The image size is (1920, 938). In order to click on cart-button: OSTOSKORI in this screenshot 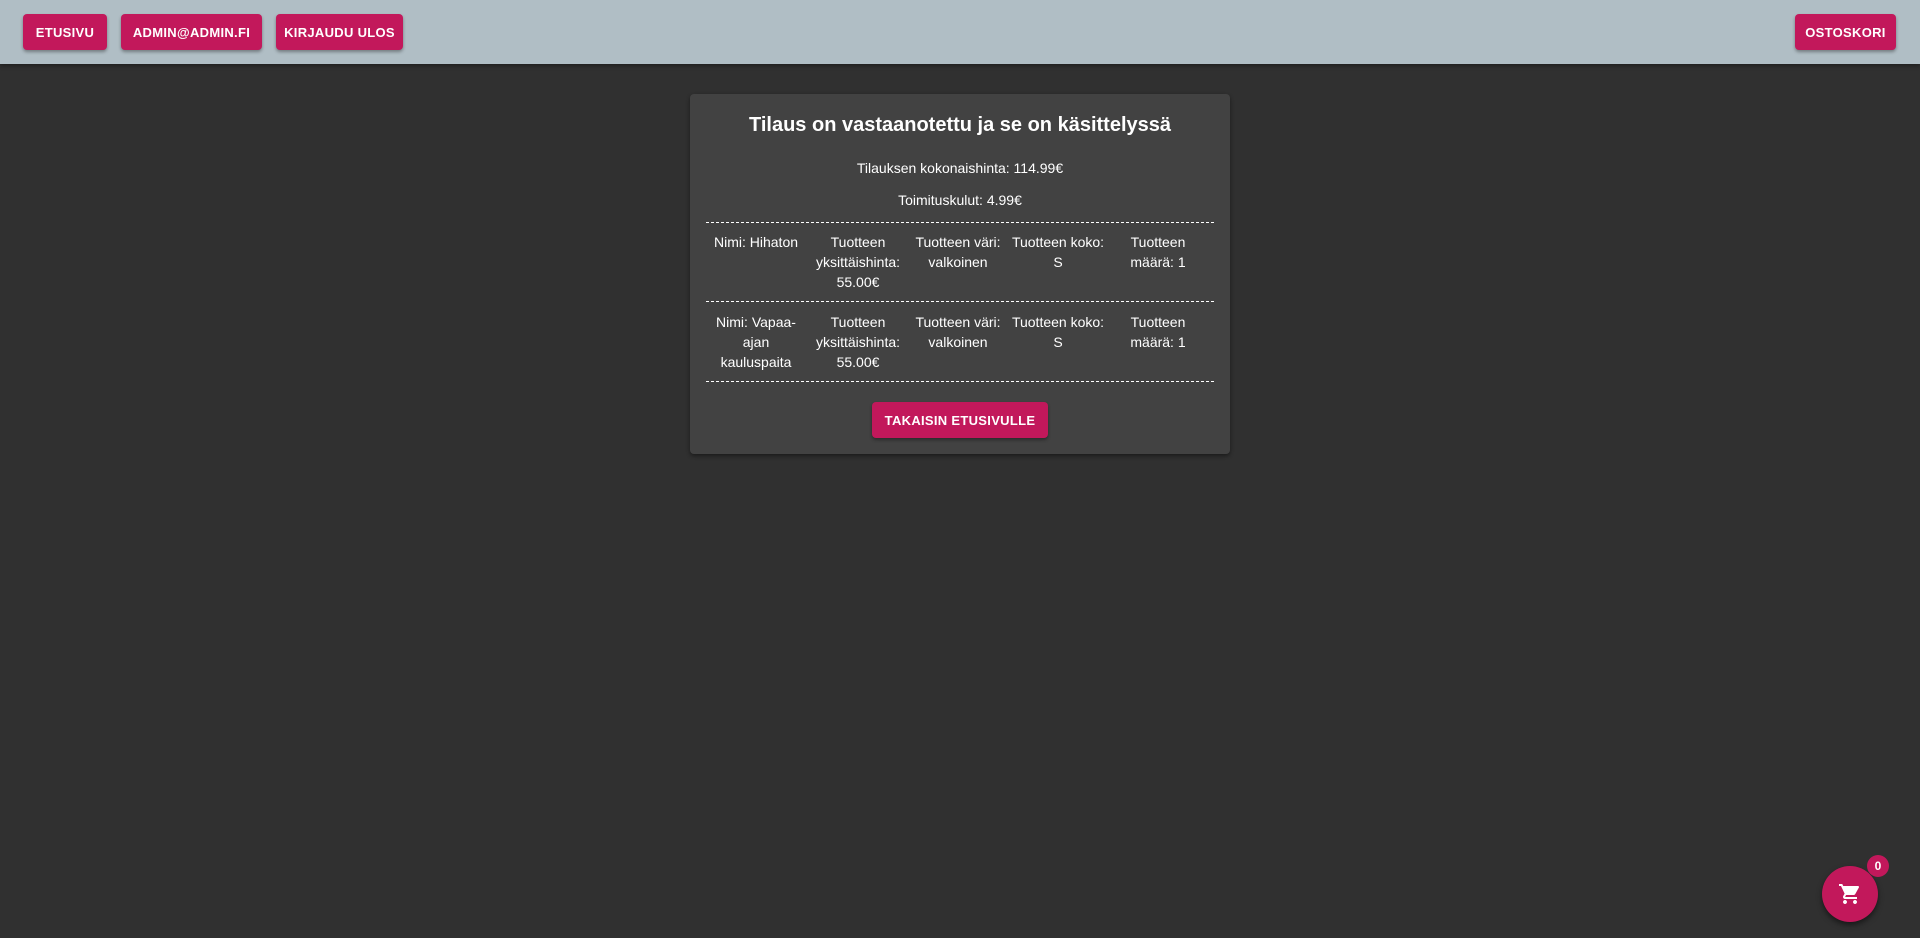, I will do `click(1845, 32)`.